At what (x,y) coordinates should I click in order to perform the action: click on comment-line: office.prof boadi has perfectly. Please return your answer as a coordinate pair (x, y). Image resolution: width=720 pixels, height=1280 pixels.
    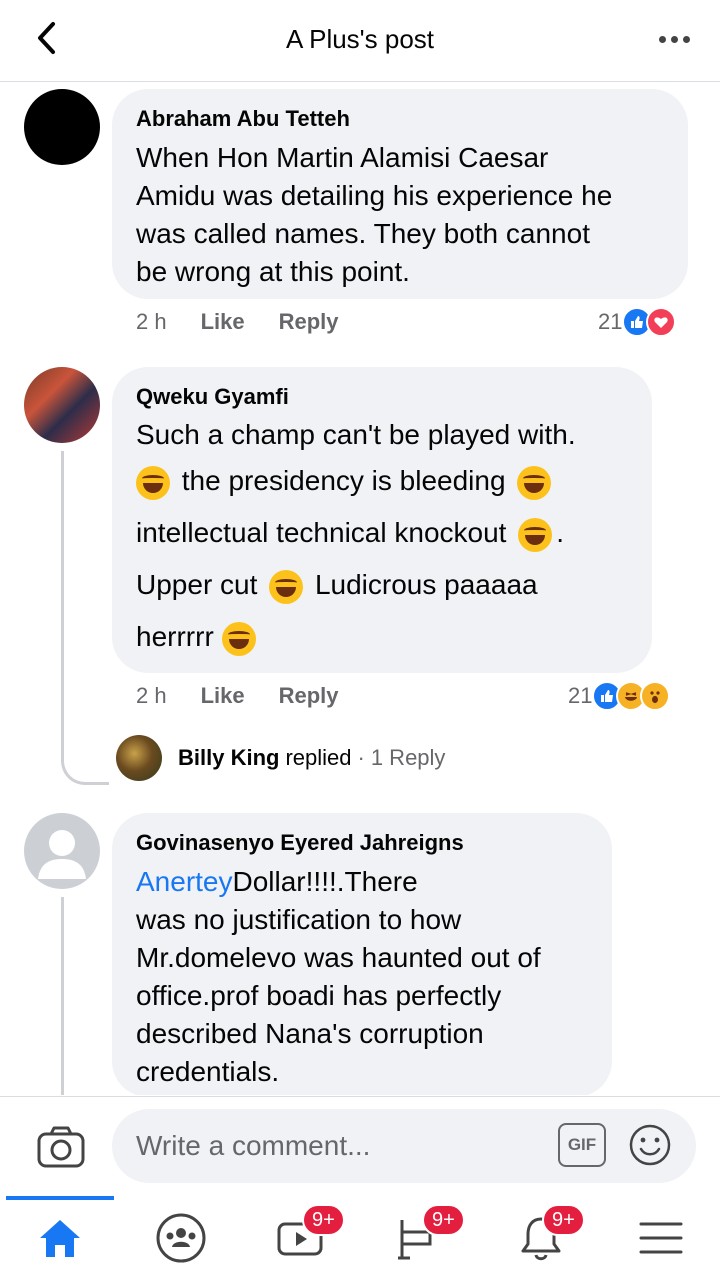
    Looking at the image, I should click on (319, 995).